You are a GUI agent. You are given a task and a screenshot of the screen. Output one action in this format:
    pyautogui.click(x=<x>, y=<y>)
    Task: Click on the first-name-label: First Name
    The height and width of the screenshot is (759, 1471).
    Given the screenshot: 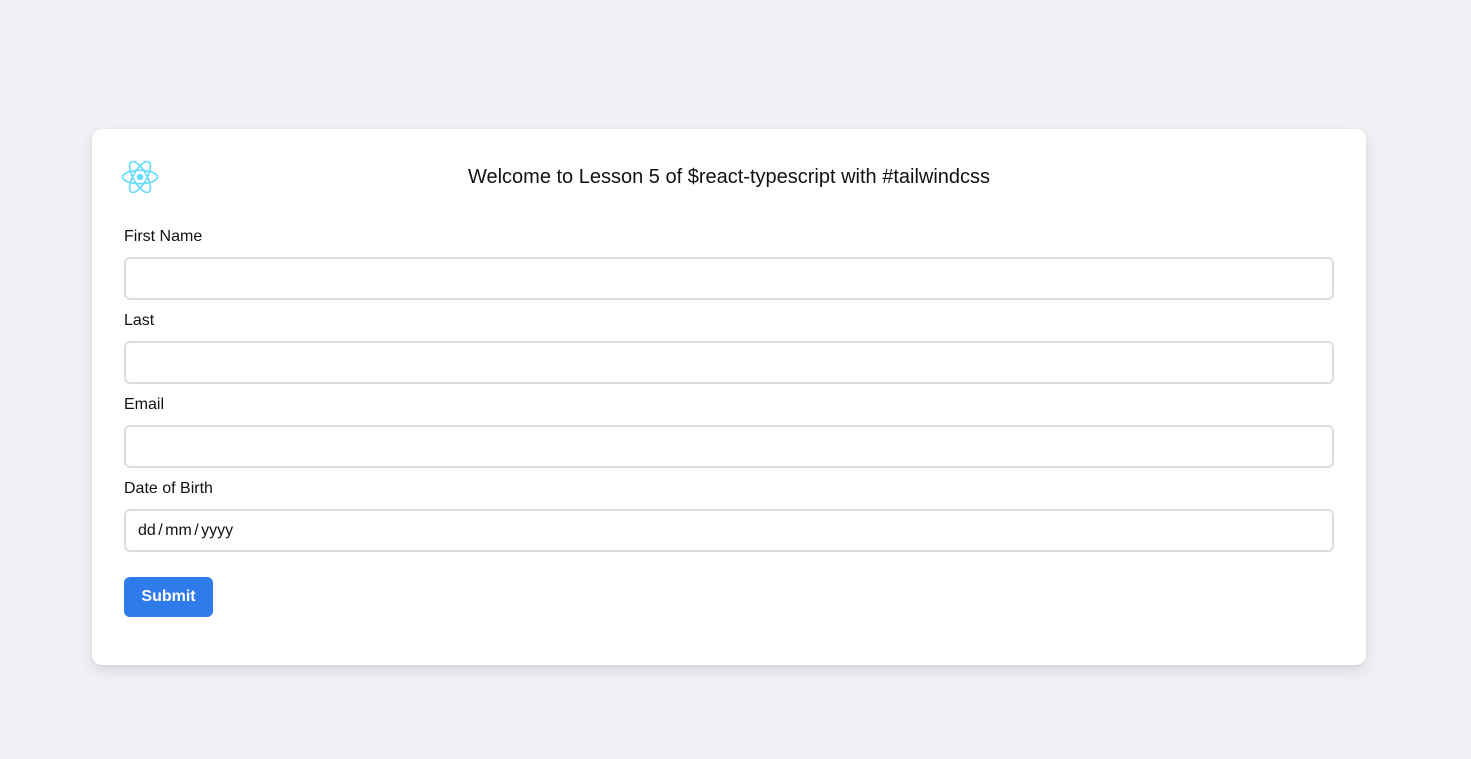 What is the action you would take?
    pyautogui.click(x=163, y=236)
    